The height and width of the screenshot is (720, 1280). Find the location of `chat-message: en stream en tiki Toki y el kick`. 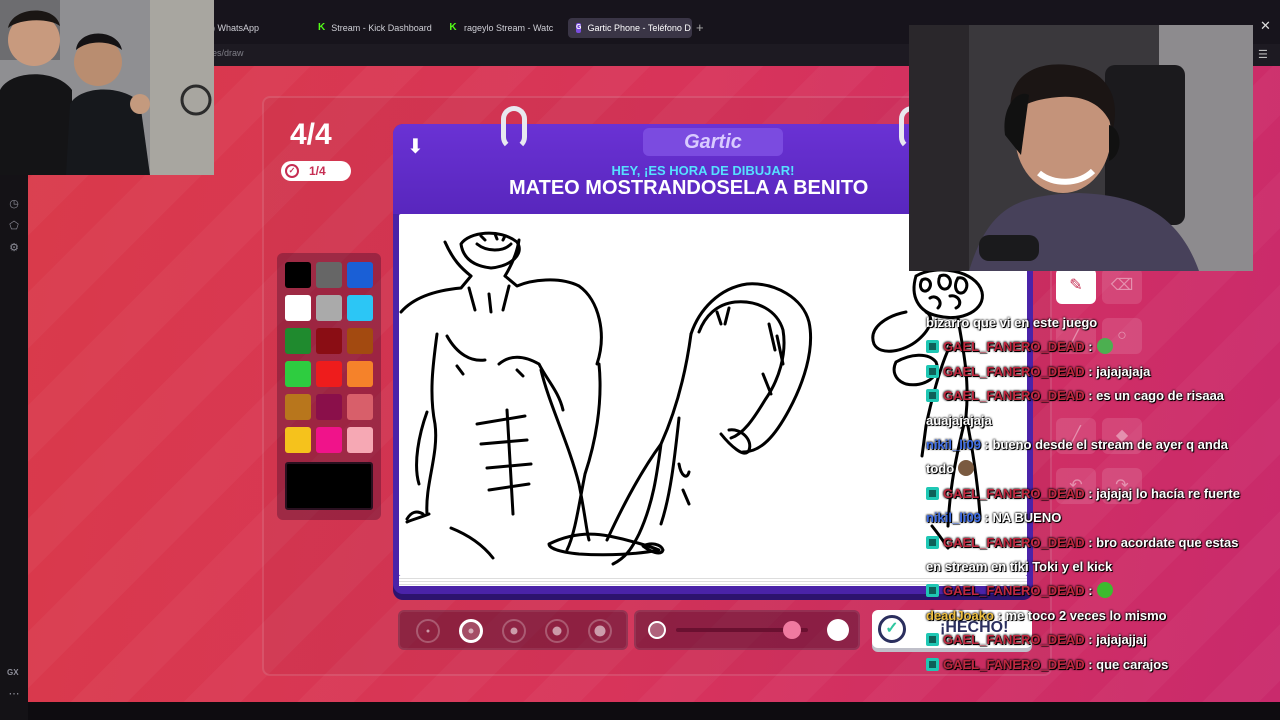

chat-message: en stream en tiki Toki y el kick is located at coordinates (1096, 567).